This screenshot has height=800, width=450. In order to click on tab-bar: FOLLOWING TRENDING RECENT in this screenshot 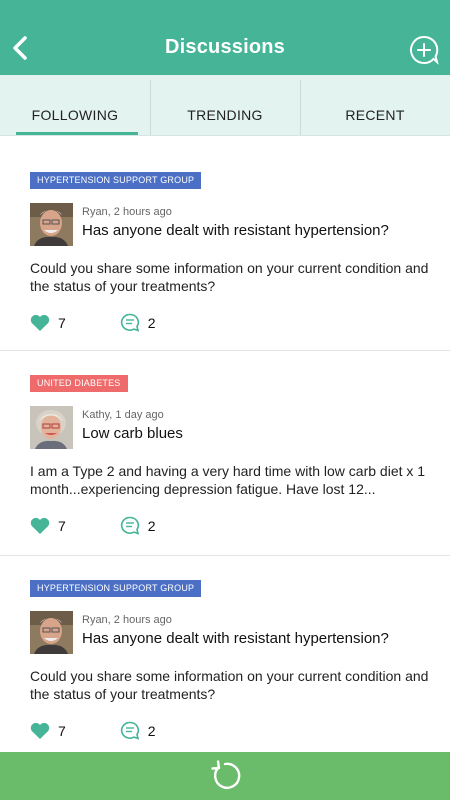, I will do `click(225, 105)`.